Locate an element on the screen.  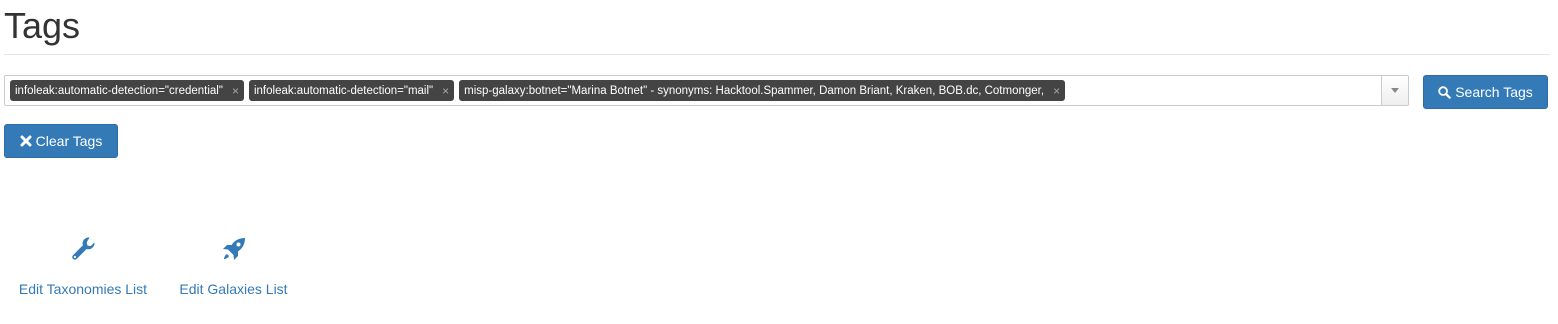
search-tags-button: Search Tags is located at coordinates (1485, 92).